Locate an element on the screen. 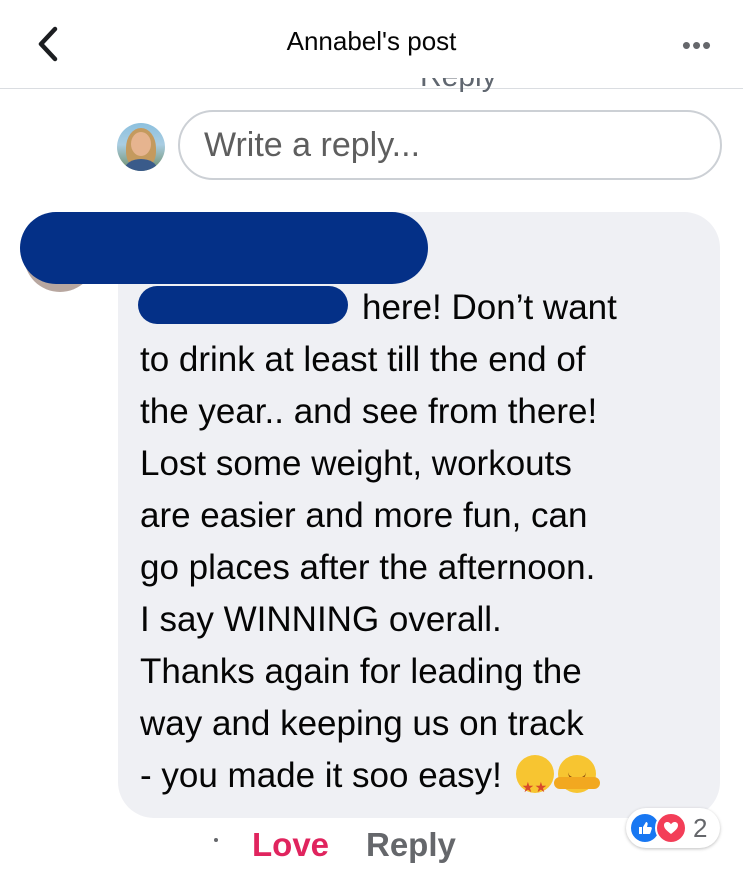  comment-line: - you made it soo easy! is located at coordinates (321, 775).